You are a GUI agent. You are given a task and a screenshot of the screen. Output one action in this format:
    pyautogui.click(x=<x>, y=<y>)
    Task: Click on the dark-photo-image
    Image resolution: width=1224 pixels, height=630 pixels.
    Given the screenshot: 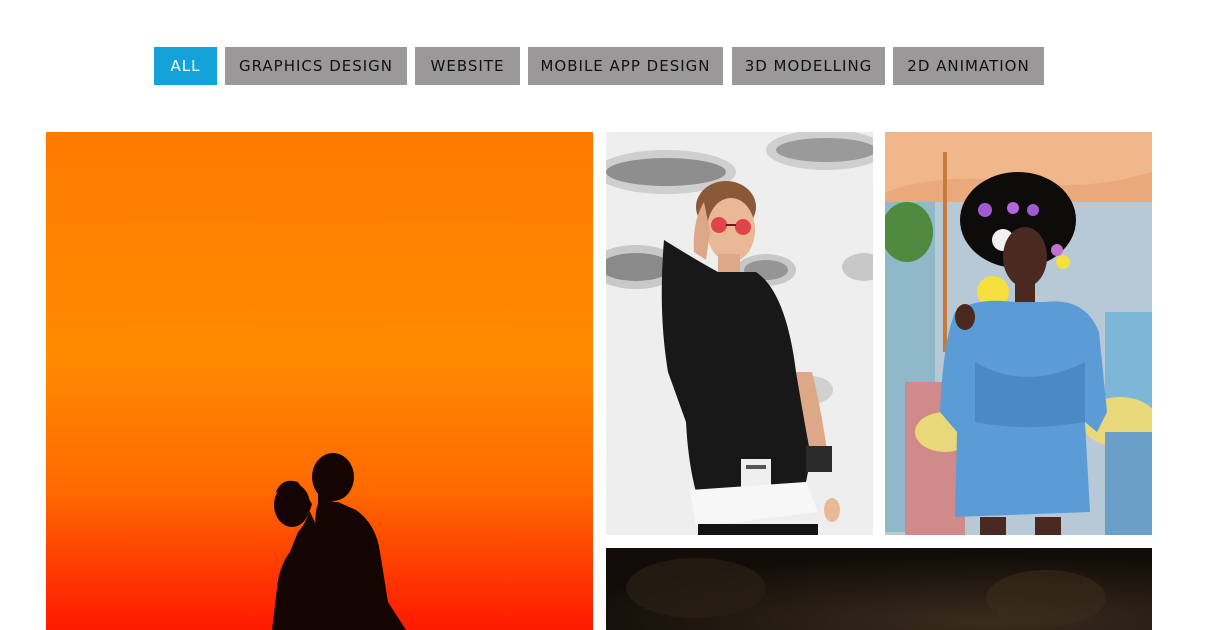 What is the action you would take?
    pyautogui.click(x=879, y=589)
    